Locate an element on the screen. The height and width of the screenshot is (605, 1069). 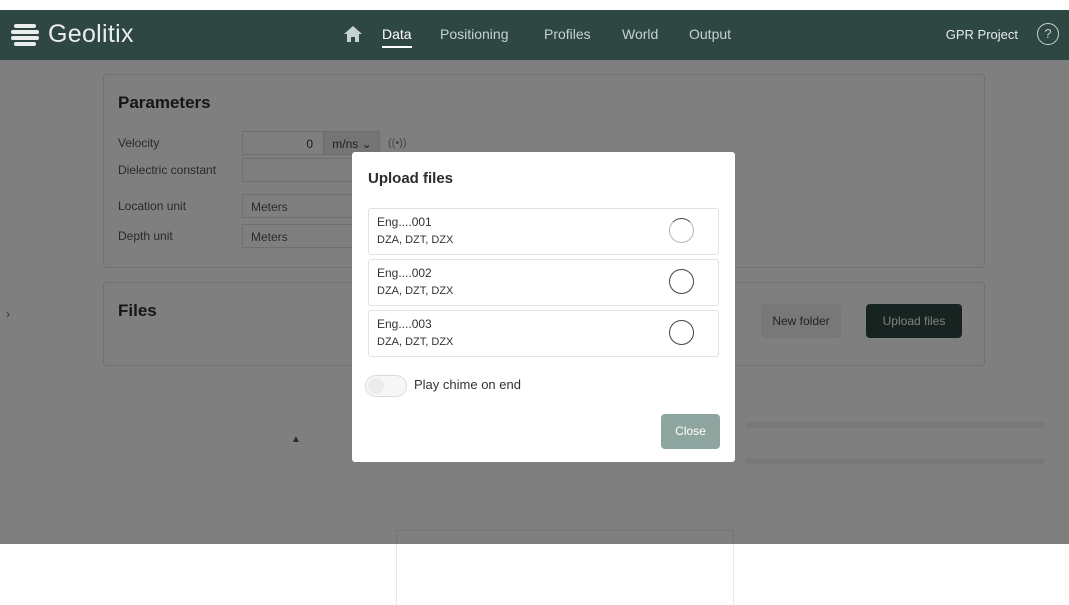
project-name: GPR Project is located at coordinates (982, 34).